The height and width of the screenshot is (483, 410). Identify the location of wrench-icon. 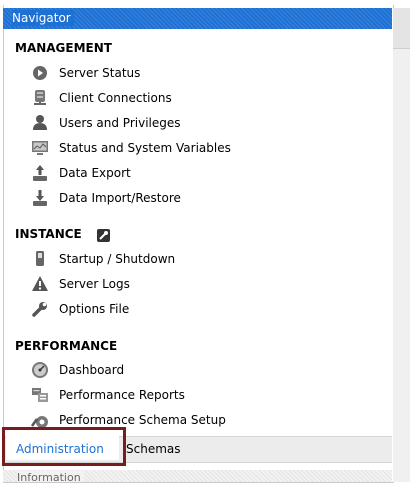
(40, 309).